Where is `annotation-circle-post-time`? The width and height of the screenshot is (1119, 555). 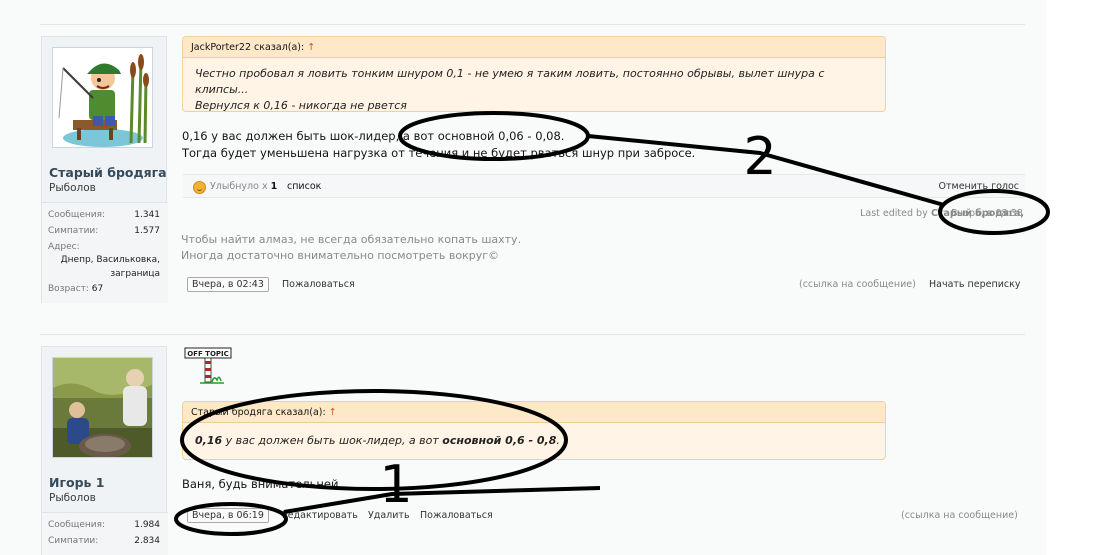
annotation-circle-post-time is located at coordinates (231, 519).